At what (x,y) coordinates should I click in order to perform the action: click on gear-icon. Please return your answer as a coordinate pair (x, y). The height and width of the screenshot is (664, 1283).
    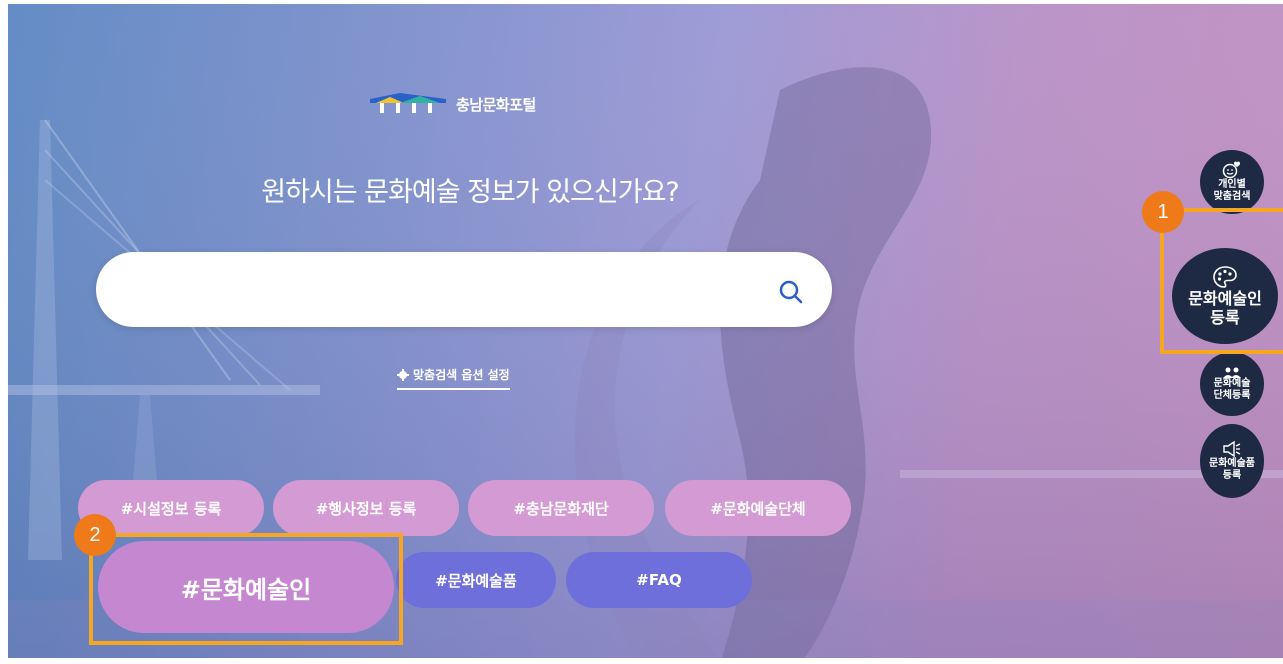
    Looking at the image, I should click on (403, 374).